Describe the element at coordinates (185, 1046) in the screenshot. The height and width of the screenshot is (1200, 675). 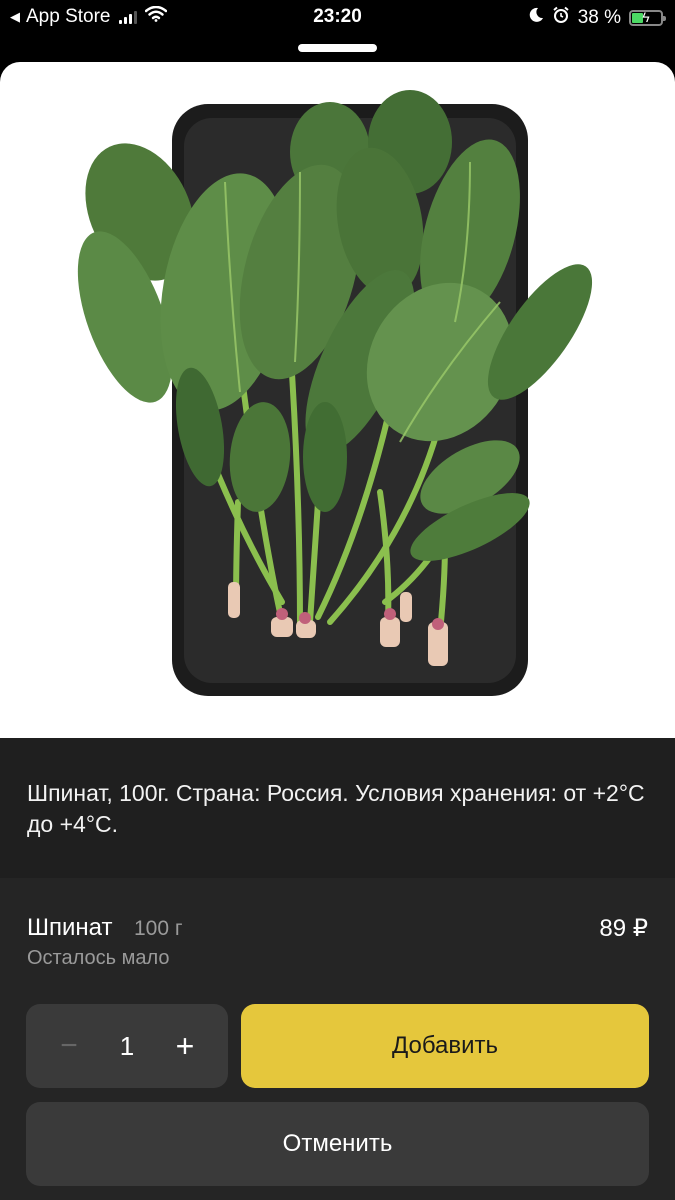
I see `increment-button: +` at that location.